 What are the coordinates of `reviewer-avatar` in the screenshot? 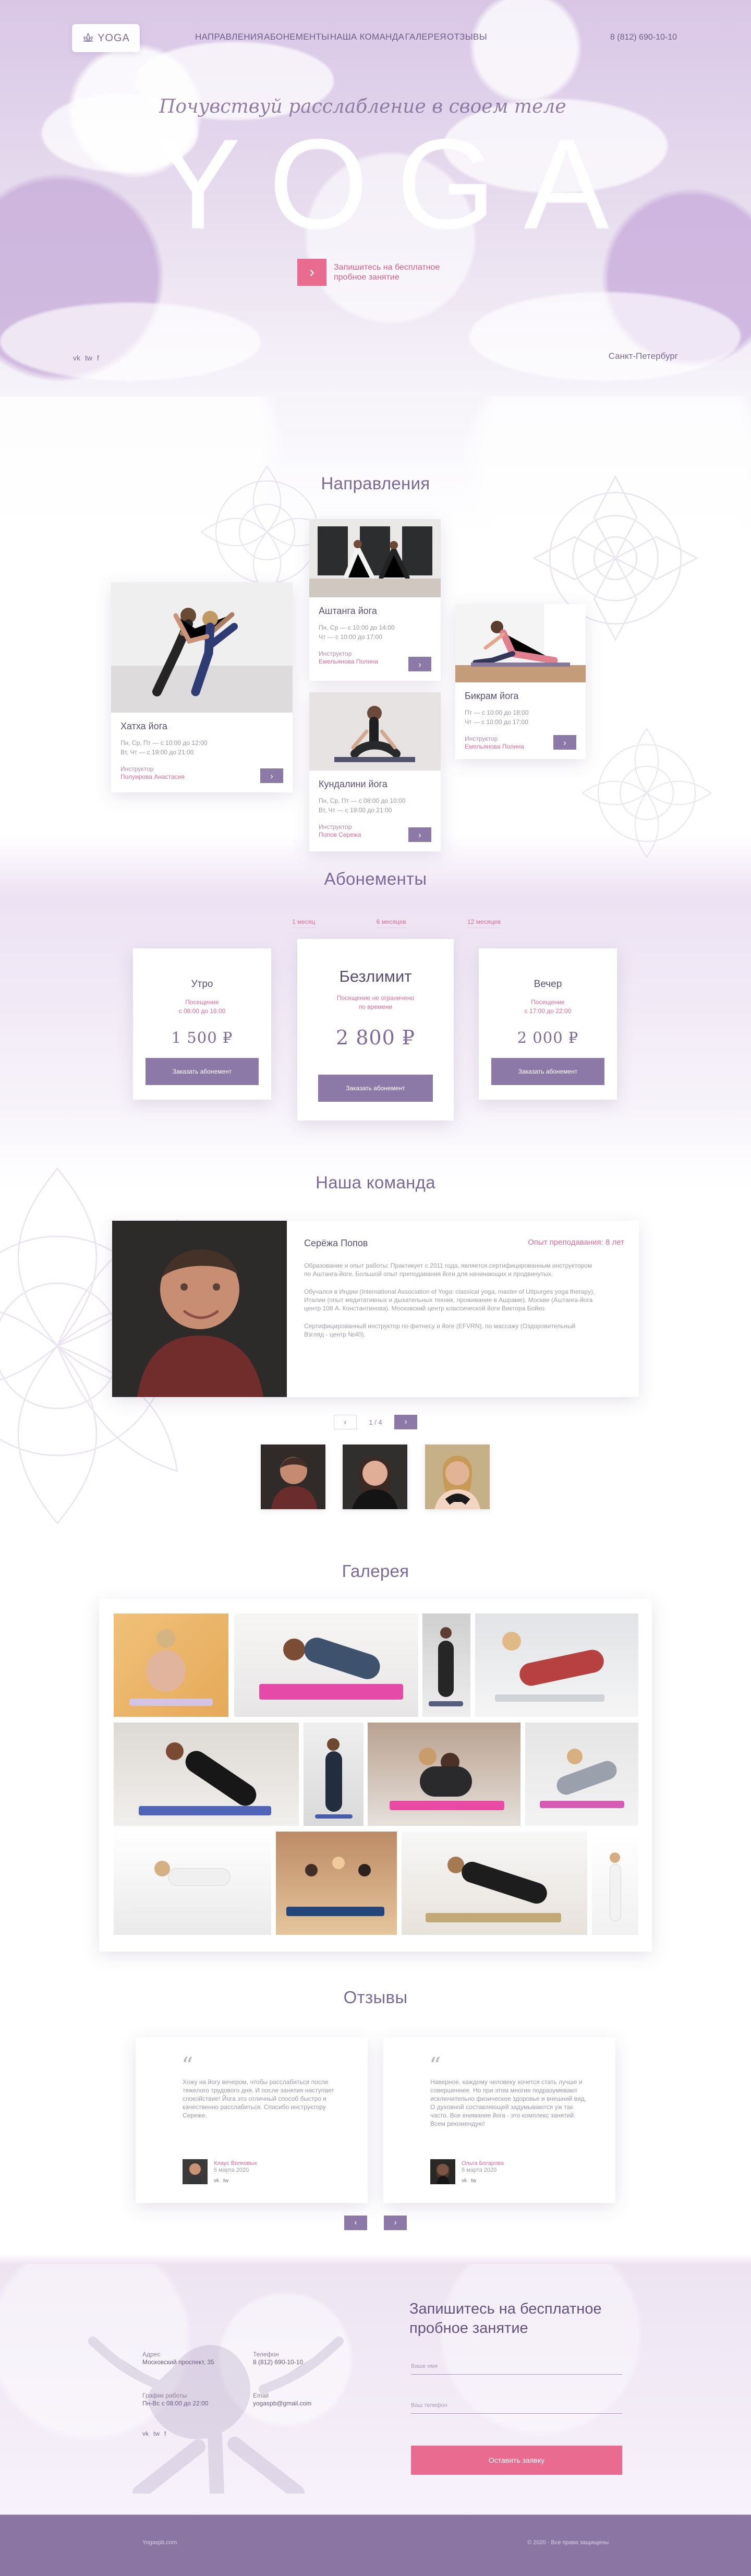 It's located at (442, 2171).